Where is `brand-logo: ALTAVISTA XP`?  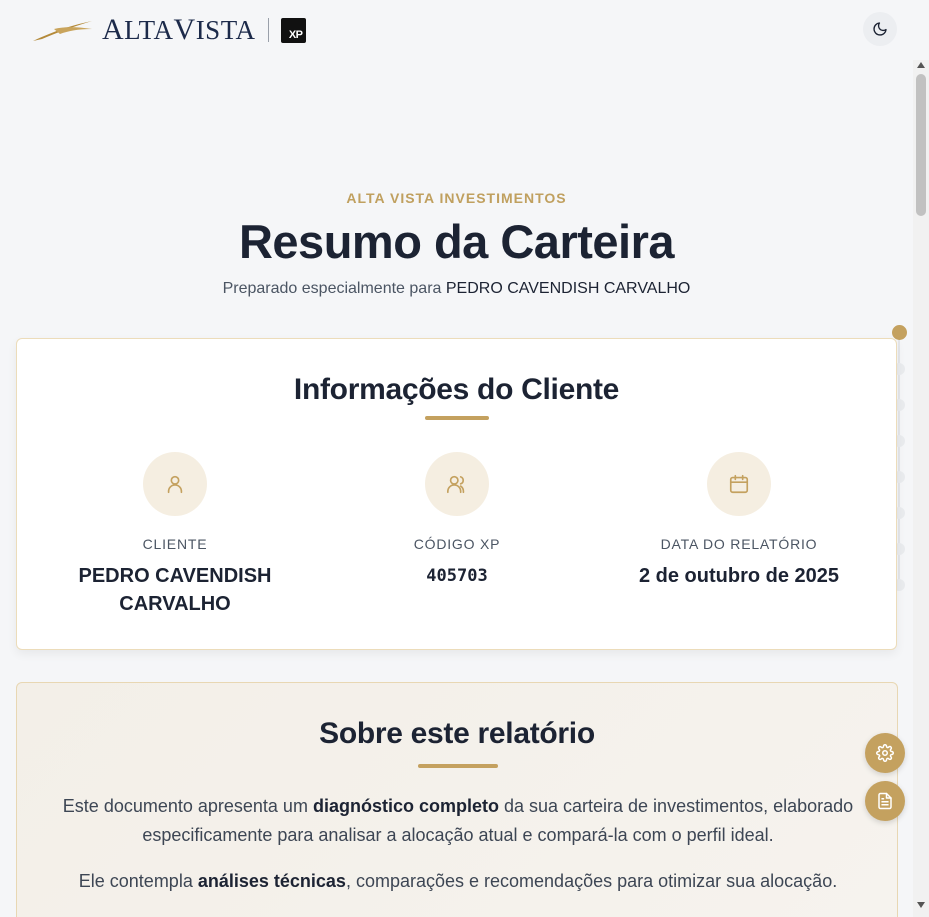 brand-logo: ALTAVISTA XP is located at coordinates (169, 29).